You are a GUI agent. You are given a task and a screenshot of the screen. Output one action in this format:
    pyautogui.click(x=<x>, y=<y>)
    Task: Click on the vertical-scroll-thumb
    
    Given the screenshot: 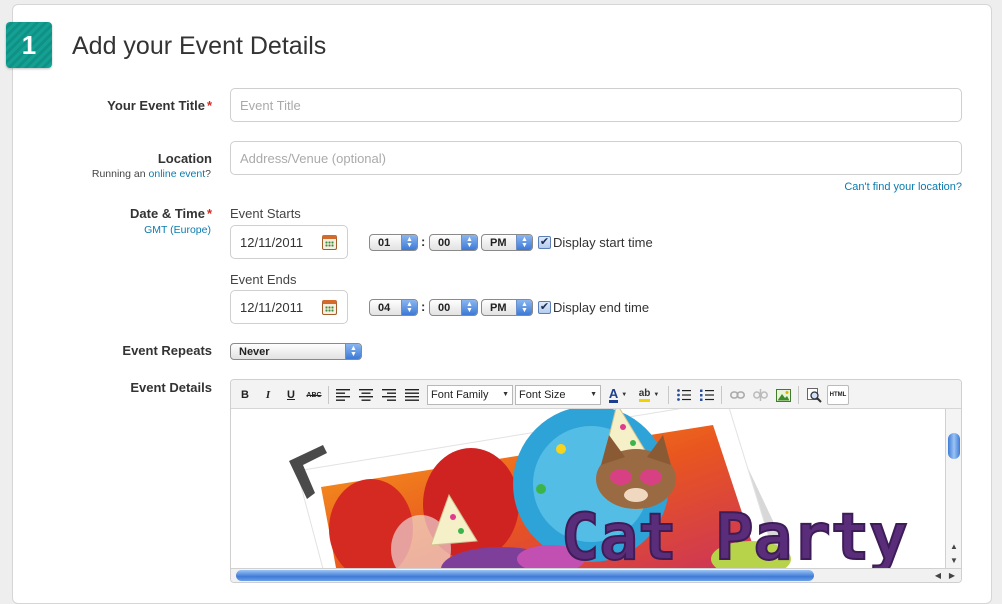 What is the action you would take?
    pyautogui.click(x=954, y=446)
    